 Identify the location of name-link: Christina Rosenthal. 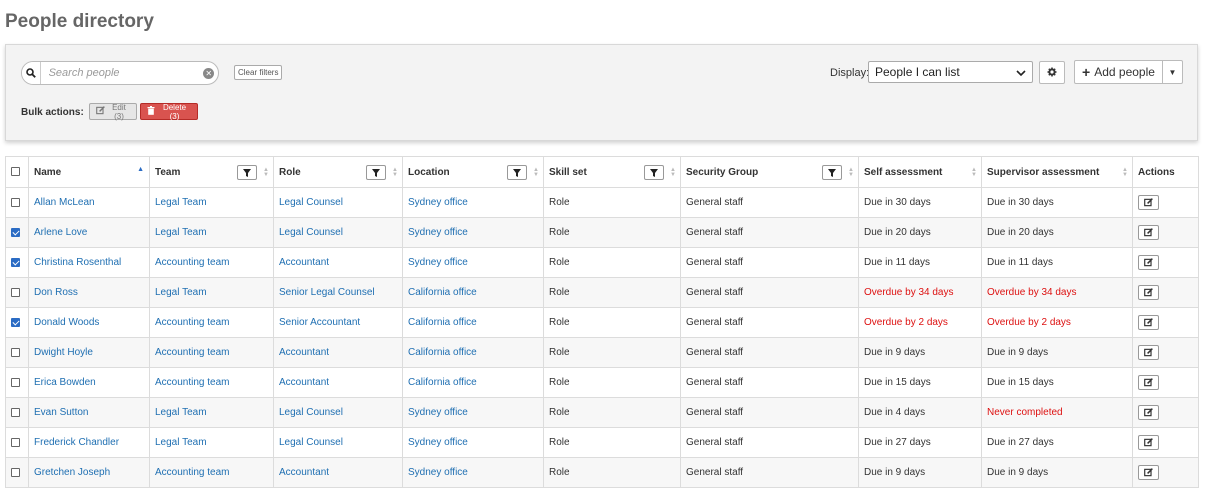
(89, 262).